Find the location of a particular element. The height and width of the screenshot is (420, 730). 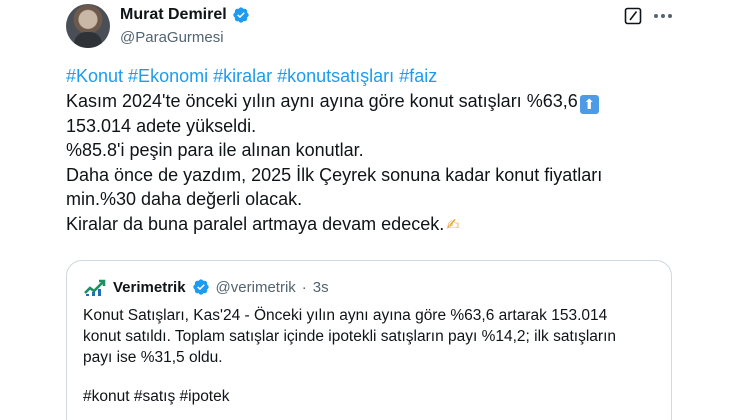

tweet-line: min.%30 daha değerli olacak. is located at coordinates (184, 199).